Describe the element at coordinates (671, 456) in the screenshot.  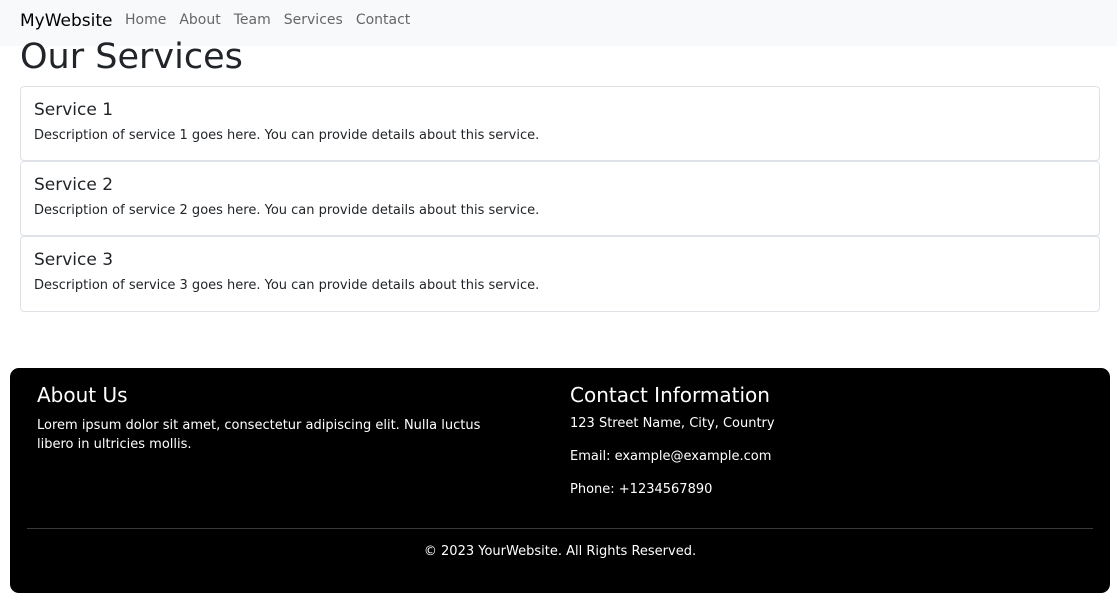
I see `contact-email: Email: example@example.com` at that location.